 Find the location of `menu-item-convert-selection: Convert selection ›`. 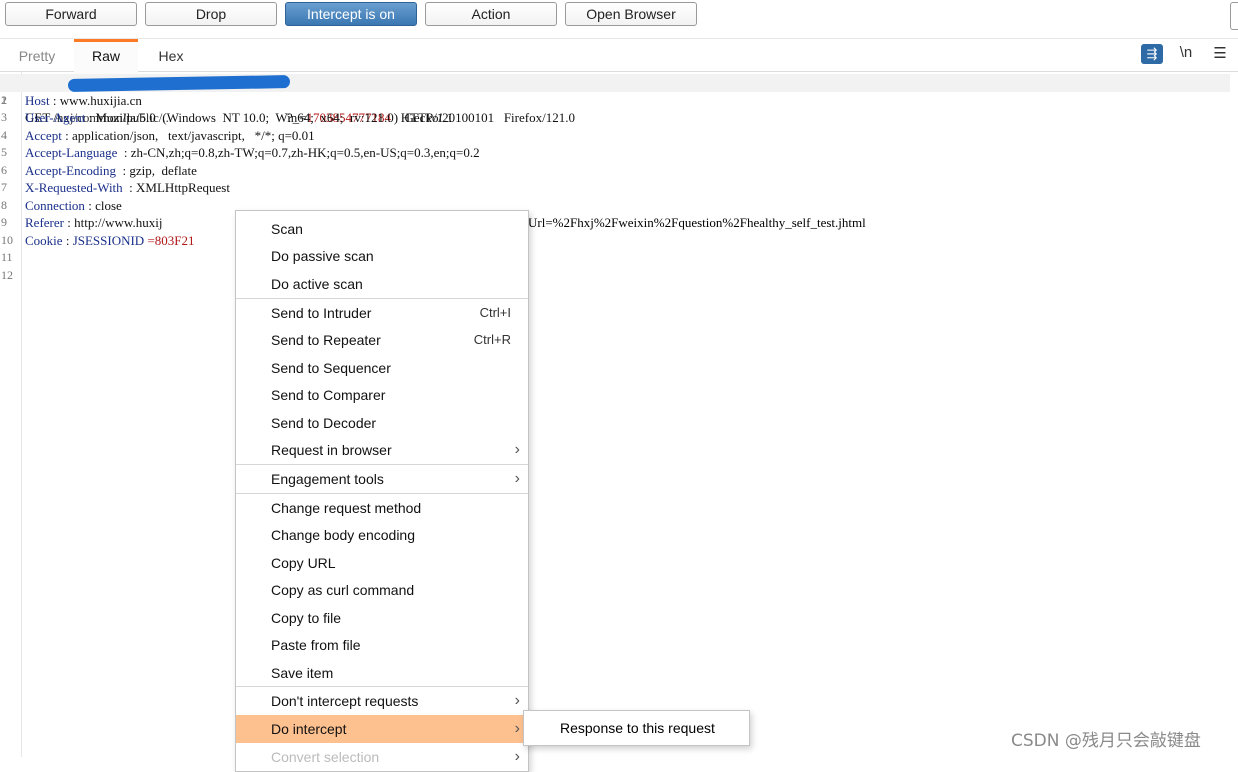

menu-item-convert-selection: Convert selection › is located at coordinates (382, 757).